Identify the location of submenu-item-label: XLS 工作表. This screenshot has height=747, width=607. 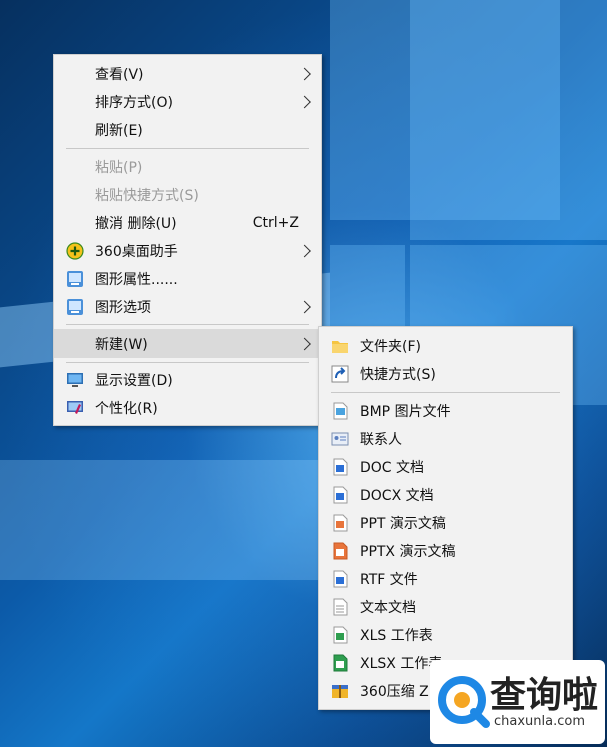
(396, 636).